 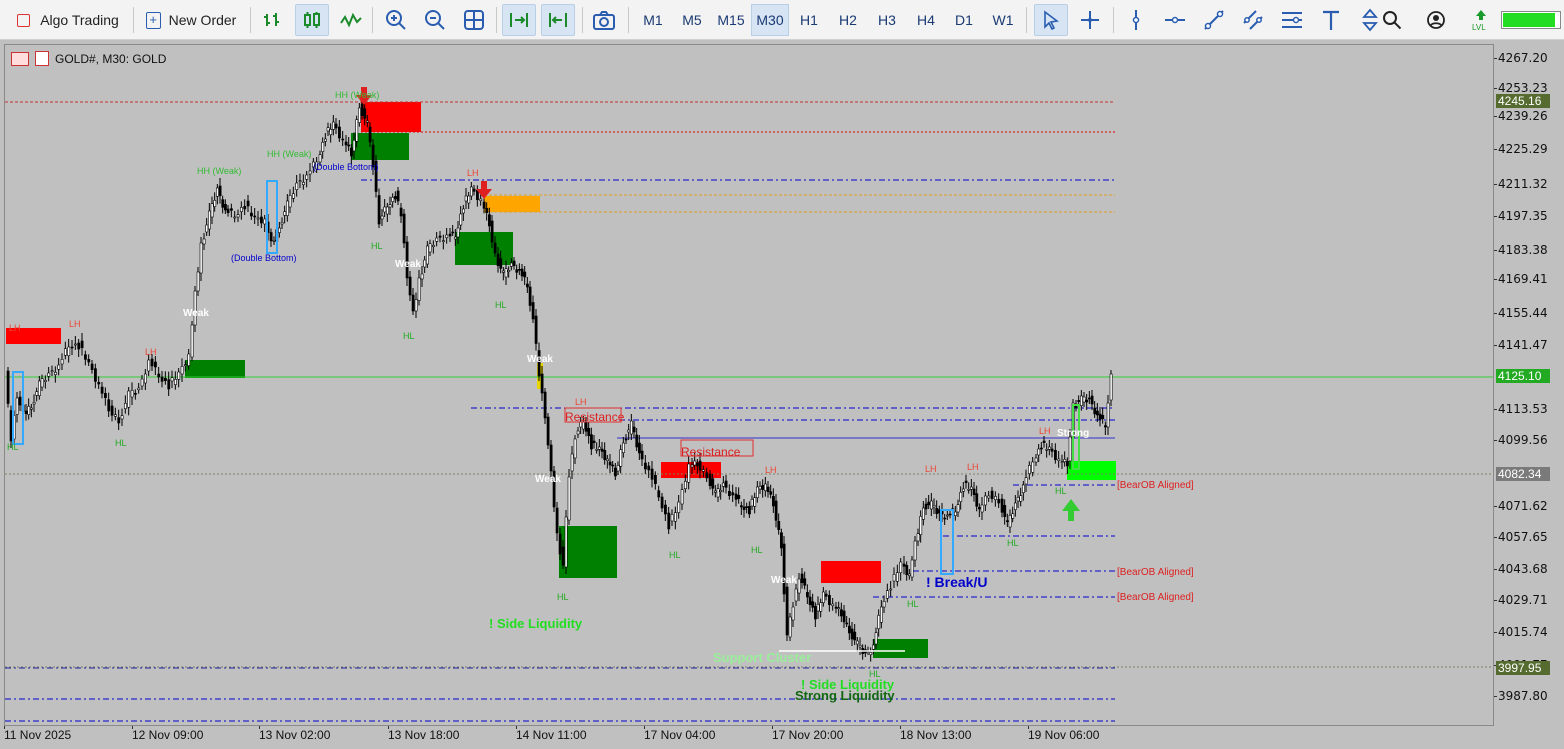 What do you see at coordinates (396, 20) in the screenshot?
I see `zoom-in-button` at bounding box center [396, 20].